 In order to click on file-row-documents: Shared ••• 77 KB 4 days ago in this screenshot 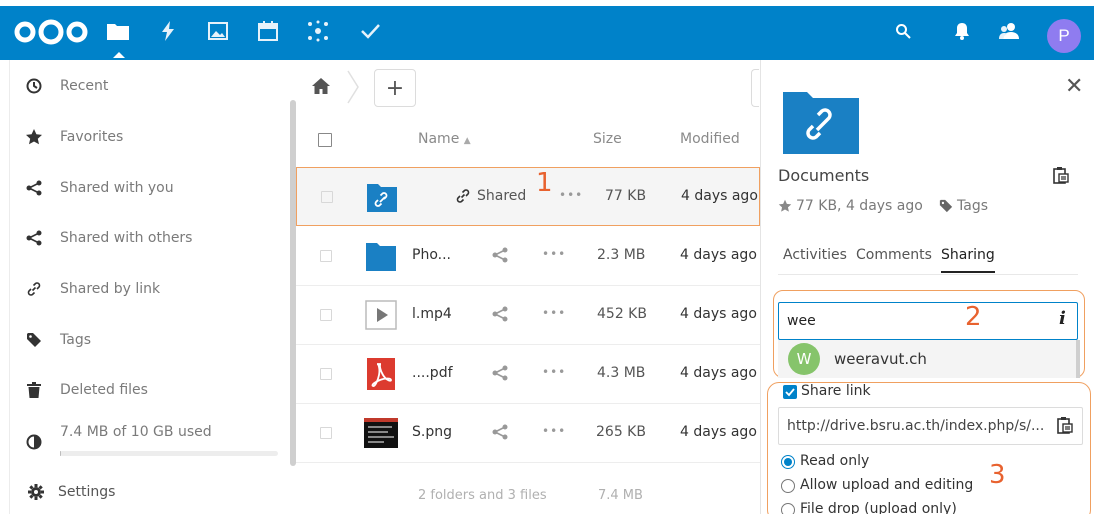, I will do `click(528, 196)`.